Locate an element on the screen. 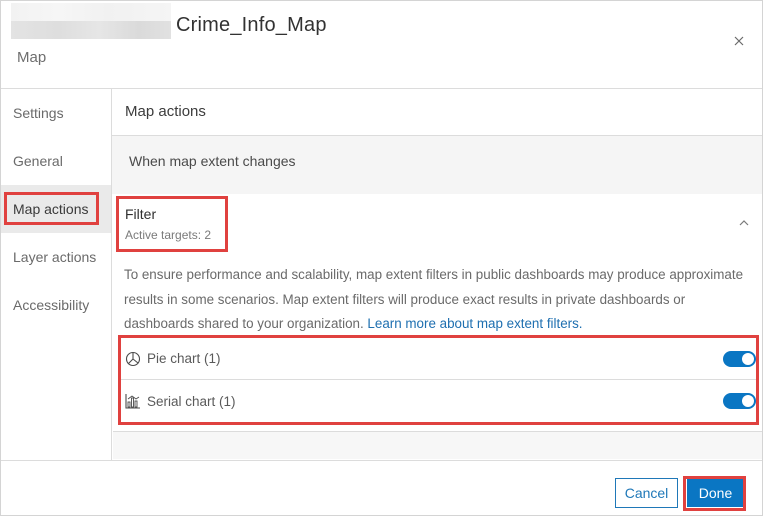 The height and width of the screenshot is (516, 763). close-button is located at coordinates (739, 41).